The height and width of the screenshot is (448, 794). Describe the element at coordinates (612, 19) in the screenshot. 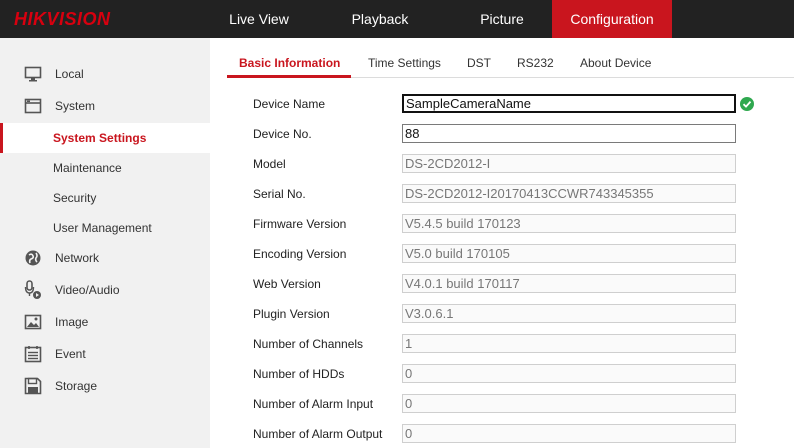

I see `nav-configuration: Configuration` at that location.